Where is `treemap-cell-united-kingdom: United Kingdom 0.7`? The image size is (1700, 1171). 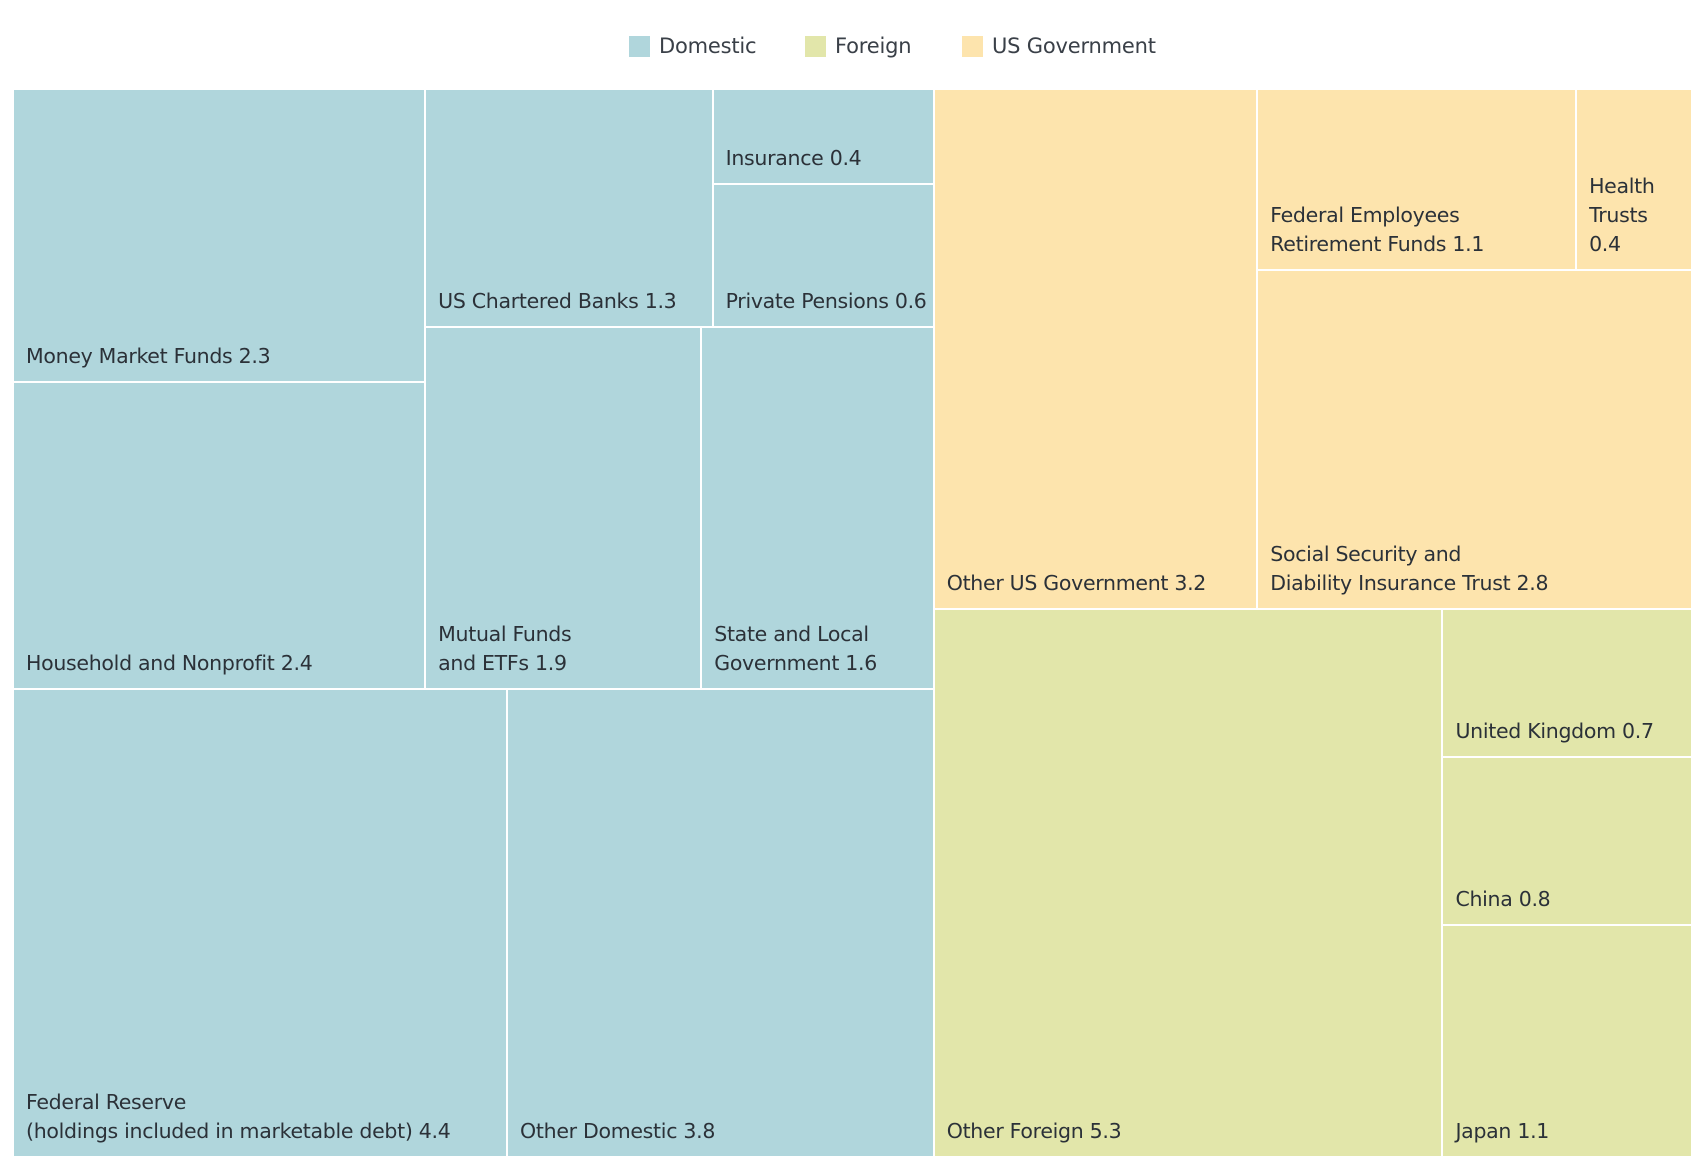
treemap-cell-united-kingdom: United Kingdom 0.7 is located at coordinates (1567, 683).